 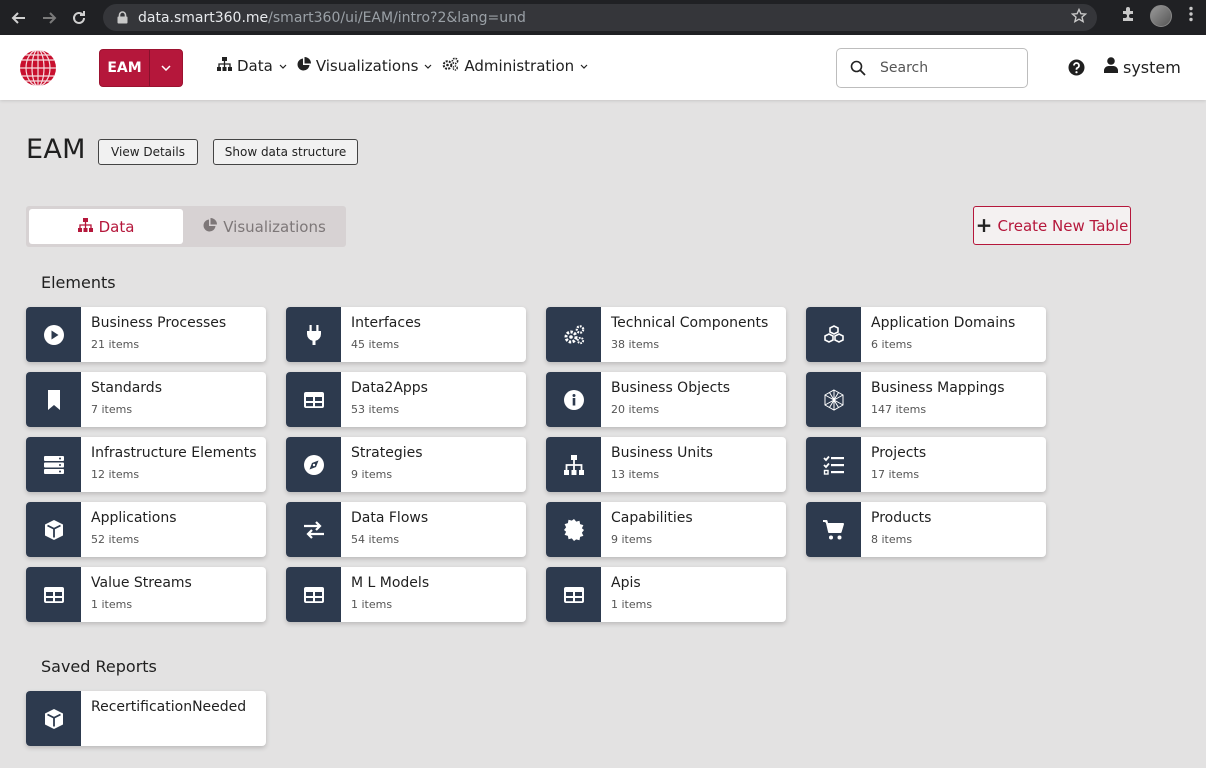 What do you see at coordinates (146, 529) in the screenshot?
I see `element-card: Applications 52 items` at bounding box center [146, 529].